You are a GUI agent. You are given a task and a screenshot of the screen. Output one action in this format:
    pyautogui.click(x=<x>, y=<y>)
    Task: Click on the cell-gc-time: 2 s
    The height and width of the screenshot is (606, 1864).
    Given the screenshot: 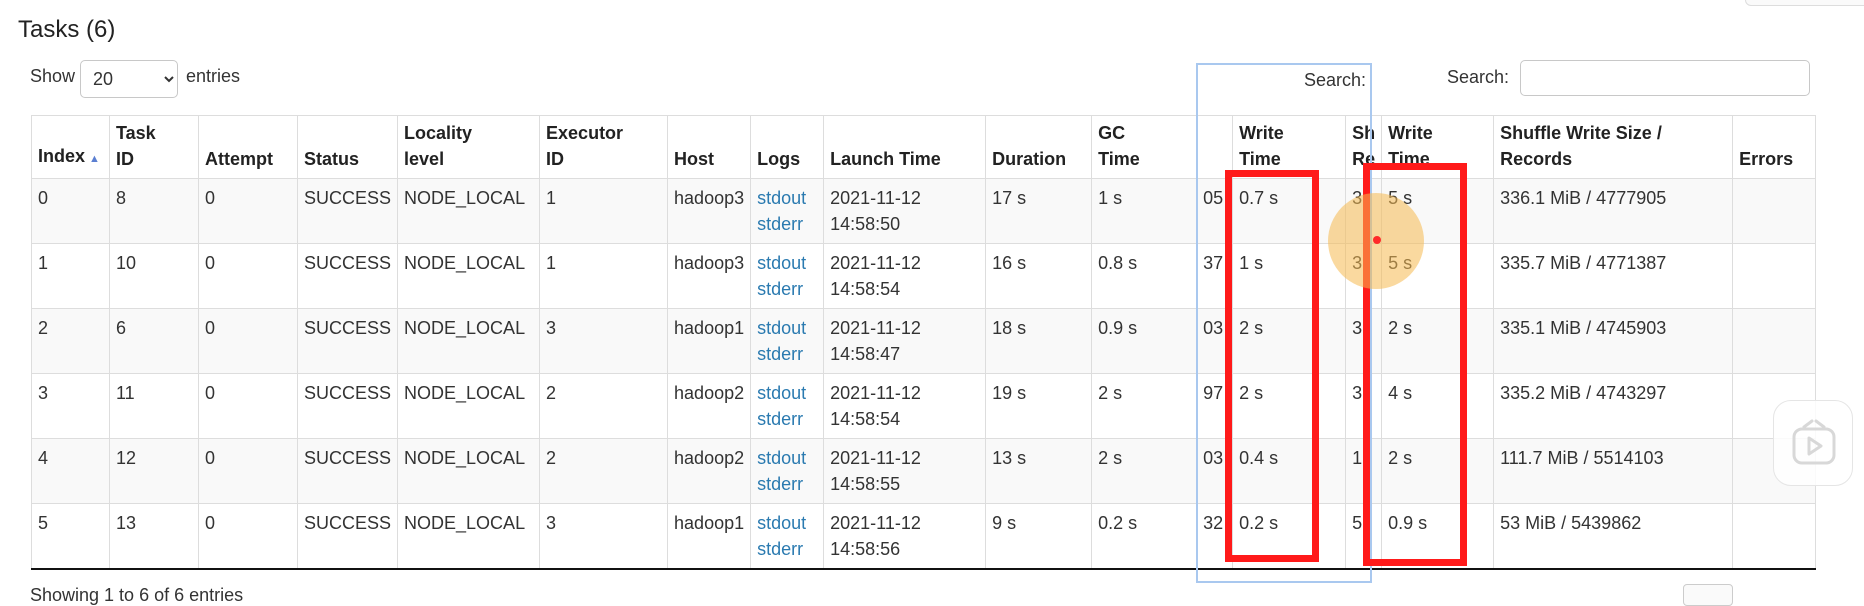 What is the action you would take?
    pyautogui.click(x=1144, y=471)
    